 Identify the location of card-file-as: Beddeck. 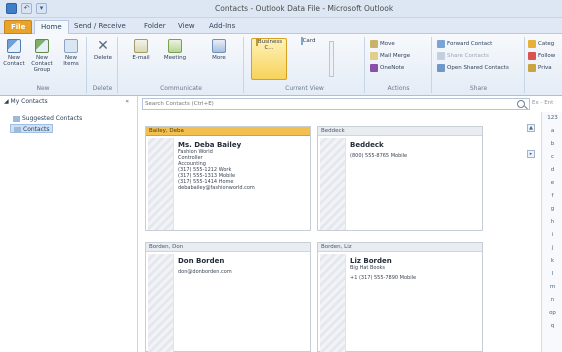
(400, 131).